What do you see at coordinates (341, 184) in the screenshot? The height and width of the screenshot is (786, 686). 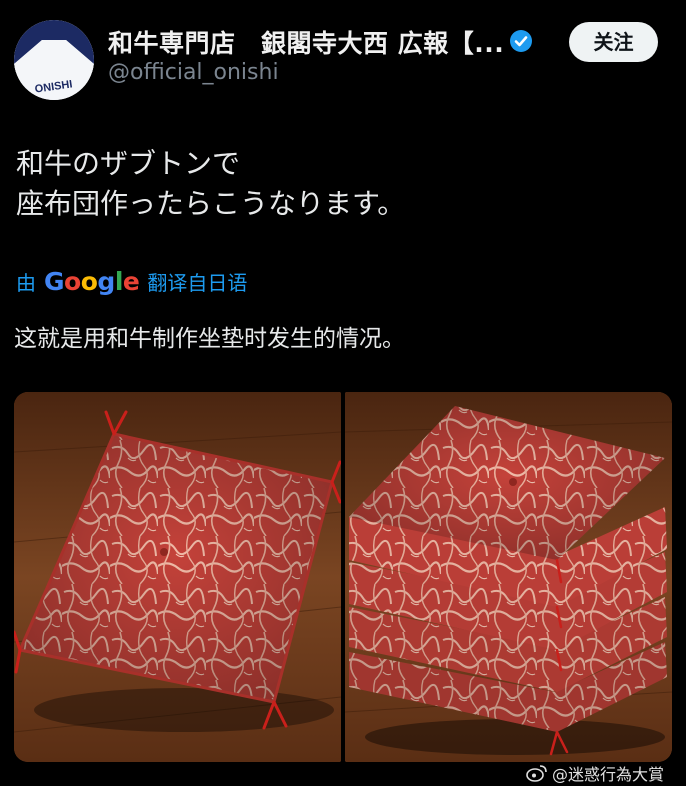 I see `tweet-text: 和牛のザブトンで 座布団作ったらこうなります。` at bounding box center [341, 184].